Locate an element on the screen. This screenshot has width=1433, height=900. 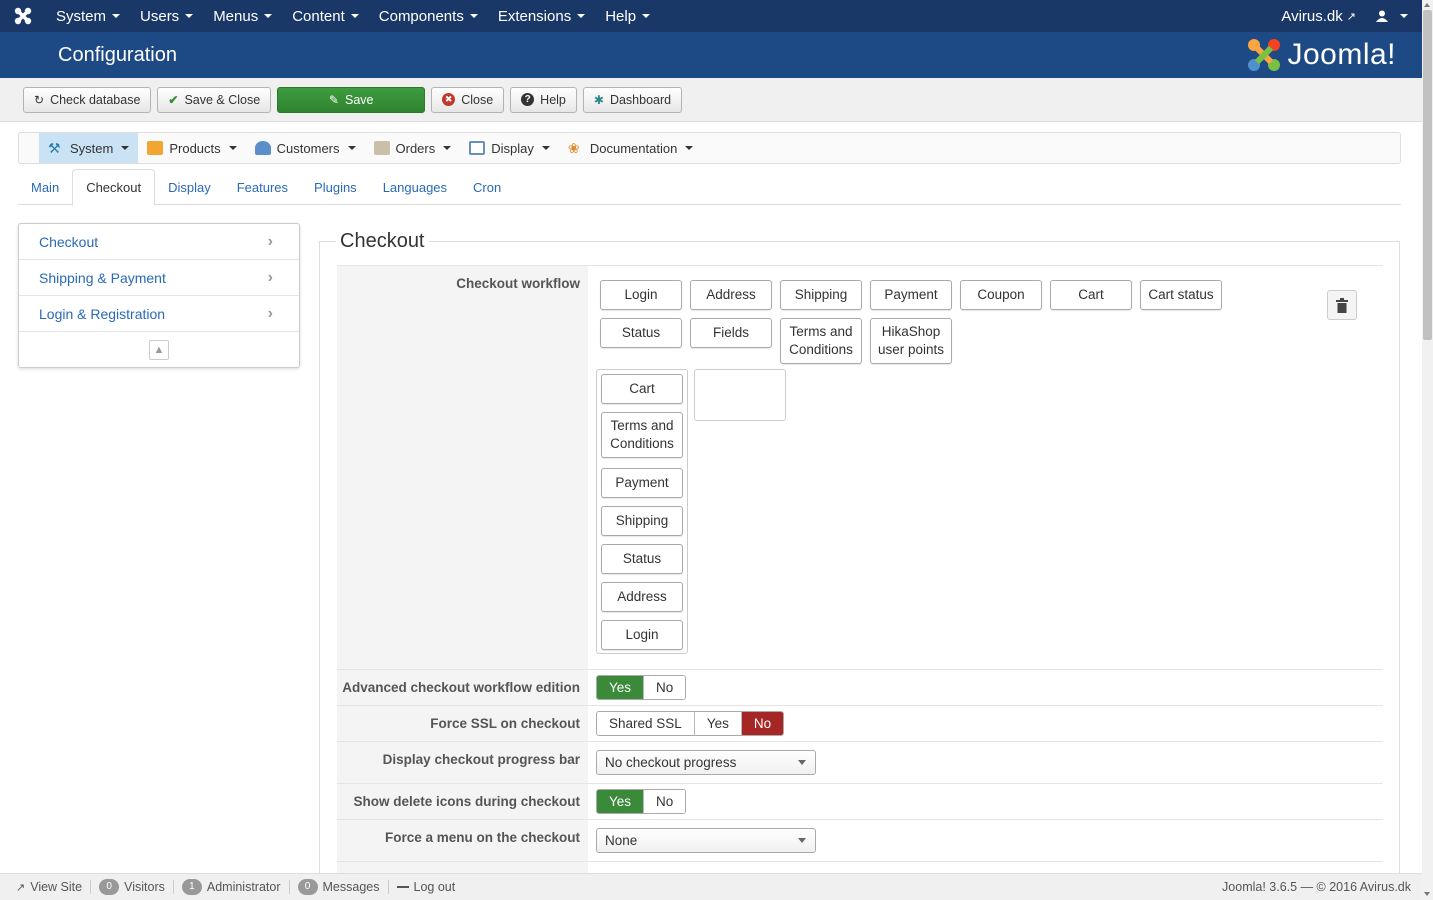
nav-label: System is located at coordinates (81, 16).